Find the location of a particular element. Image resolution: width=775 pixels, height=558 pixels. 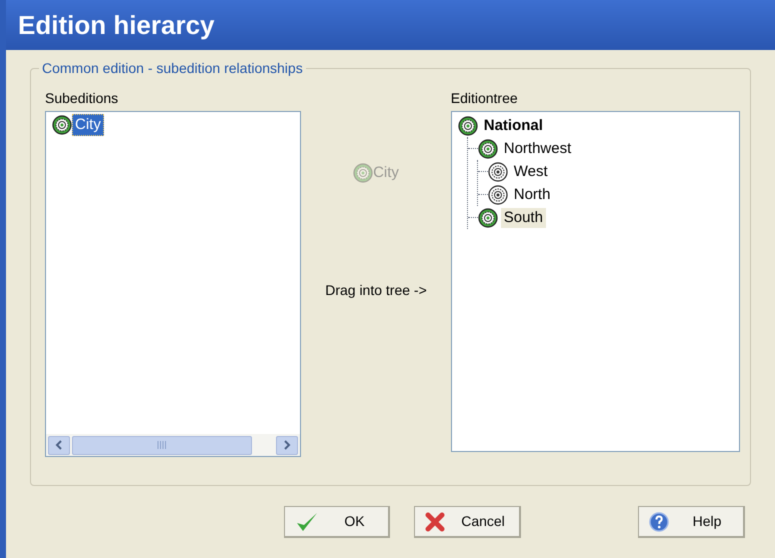

list-item: City is located at coordinates (88, 125).